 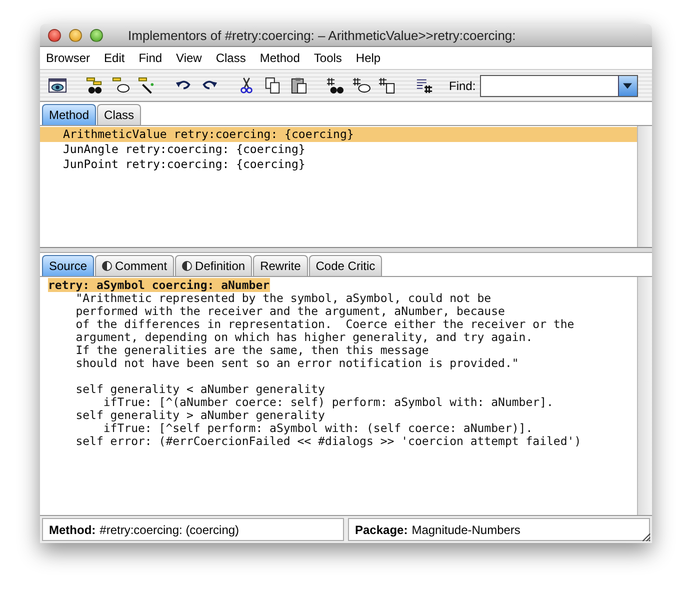 I want to click on menu-item: Find, so click(x=151, y=58).